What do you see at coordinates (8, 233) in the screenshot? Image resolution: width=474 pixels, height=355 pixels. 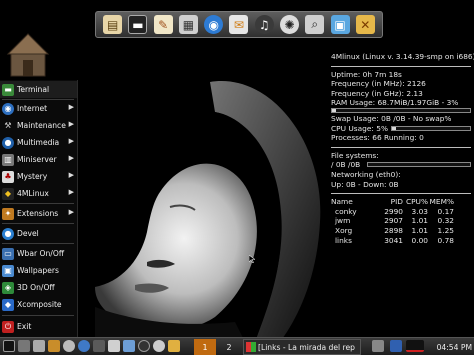 I see `devel-icon: ●` at bounding box center [8, 233].